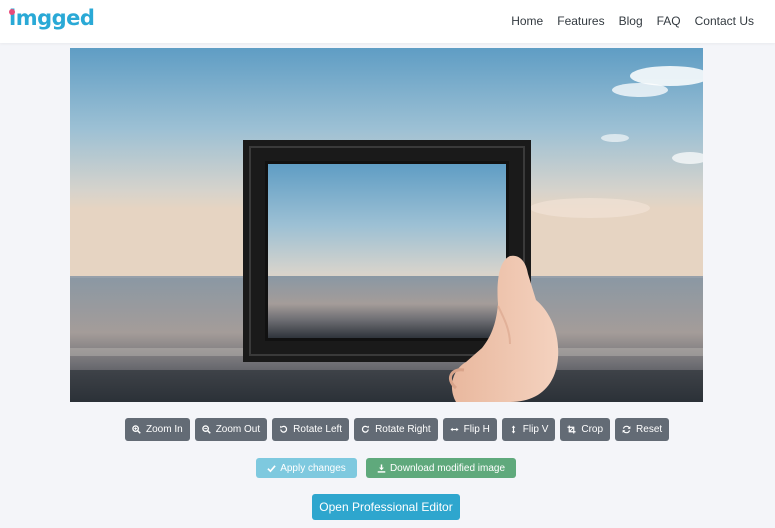  I want to click on nav-link-contact-us: Contact Us, so click(724, 21).